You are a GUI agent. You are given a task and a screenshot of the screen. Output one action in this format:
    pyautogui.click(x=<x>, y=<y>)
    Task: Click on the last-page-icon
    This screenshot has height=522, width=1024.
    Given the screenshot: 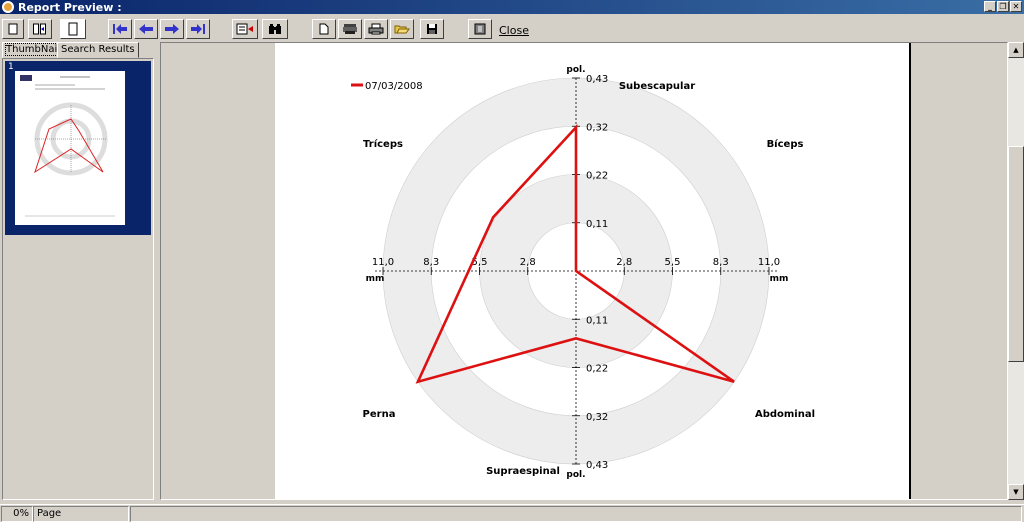 What is the action you would take?
    pyautogui.click(x=198, y=29)
    